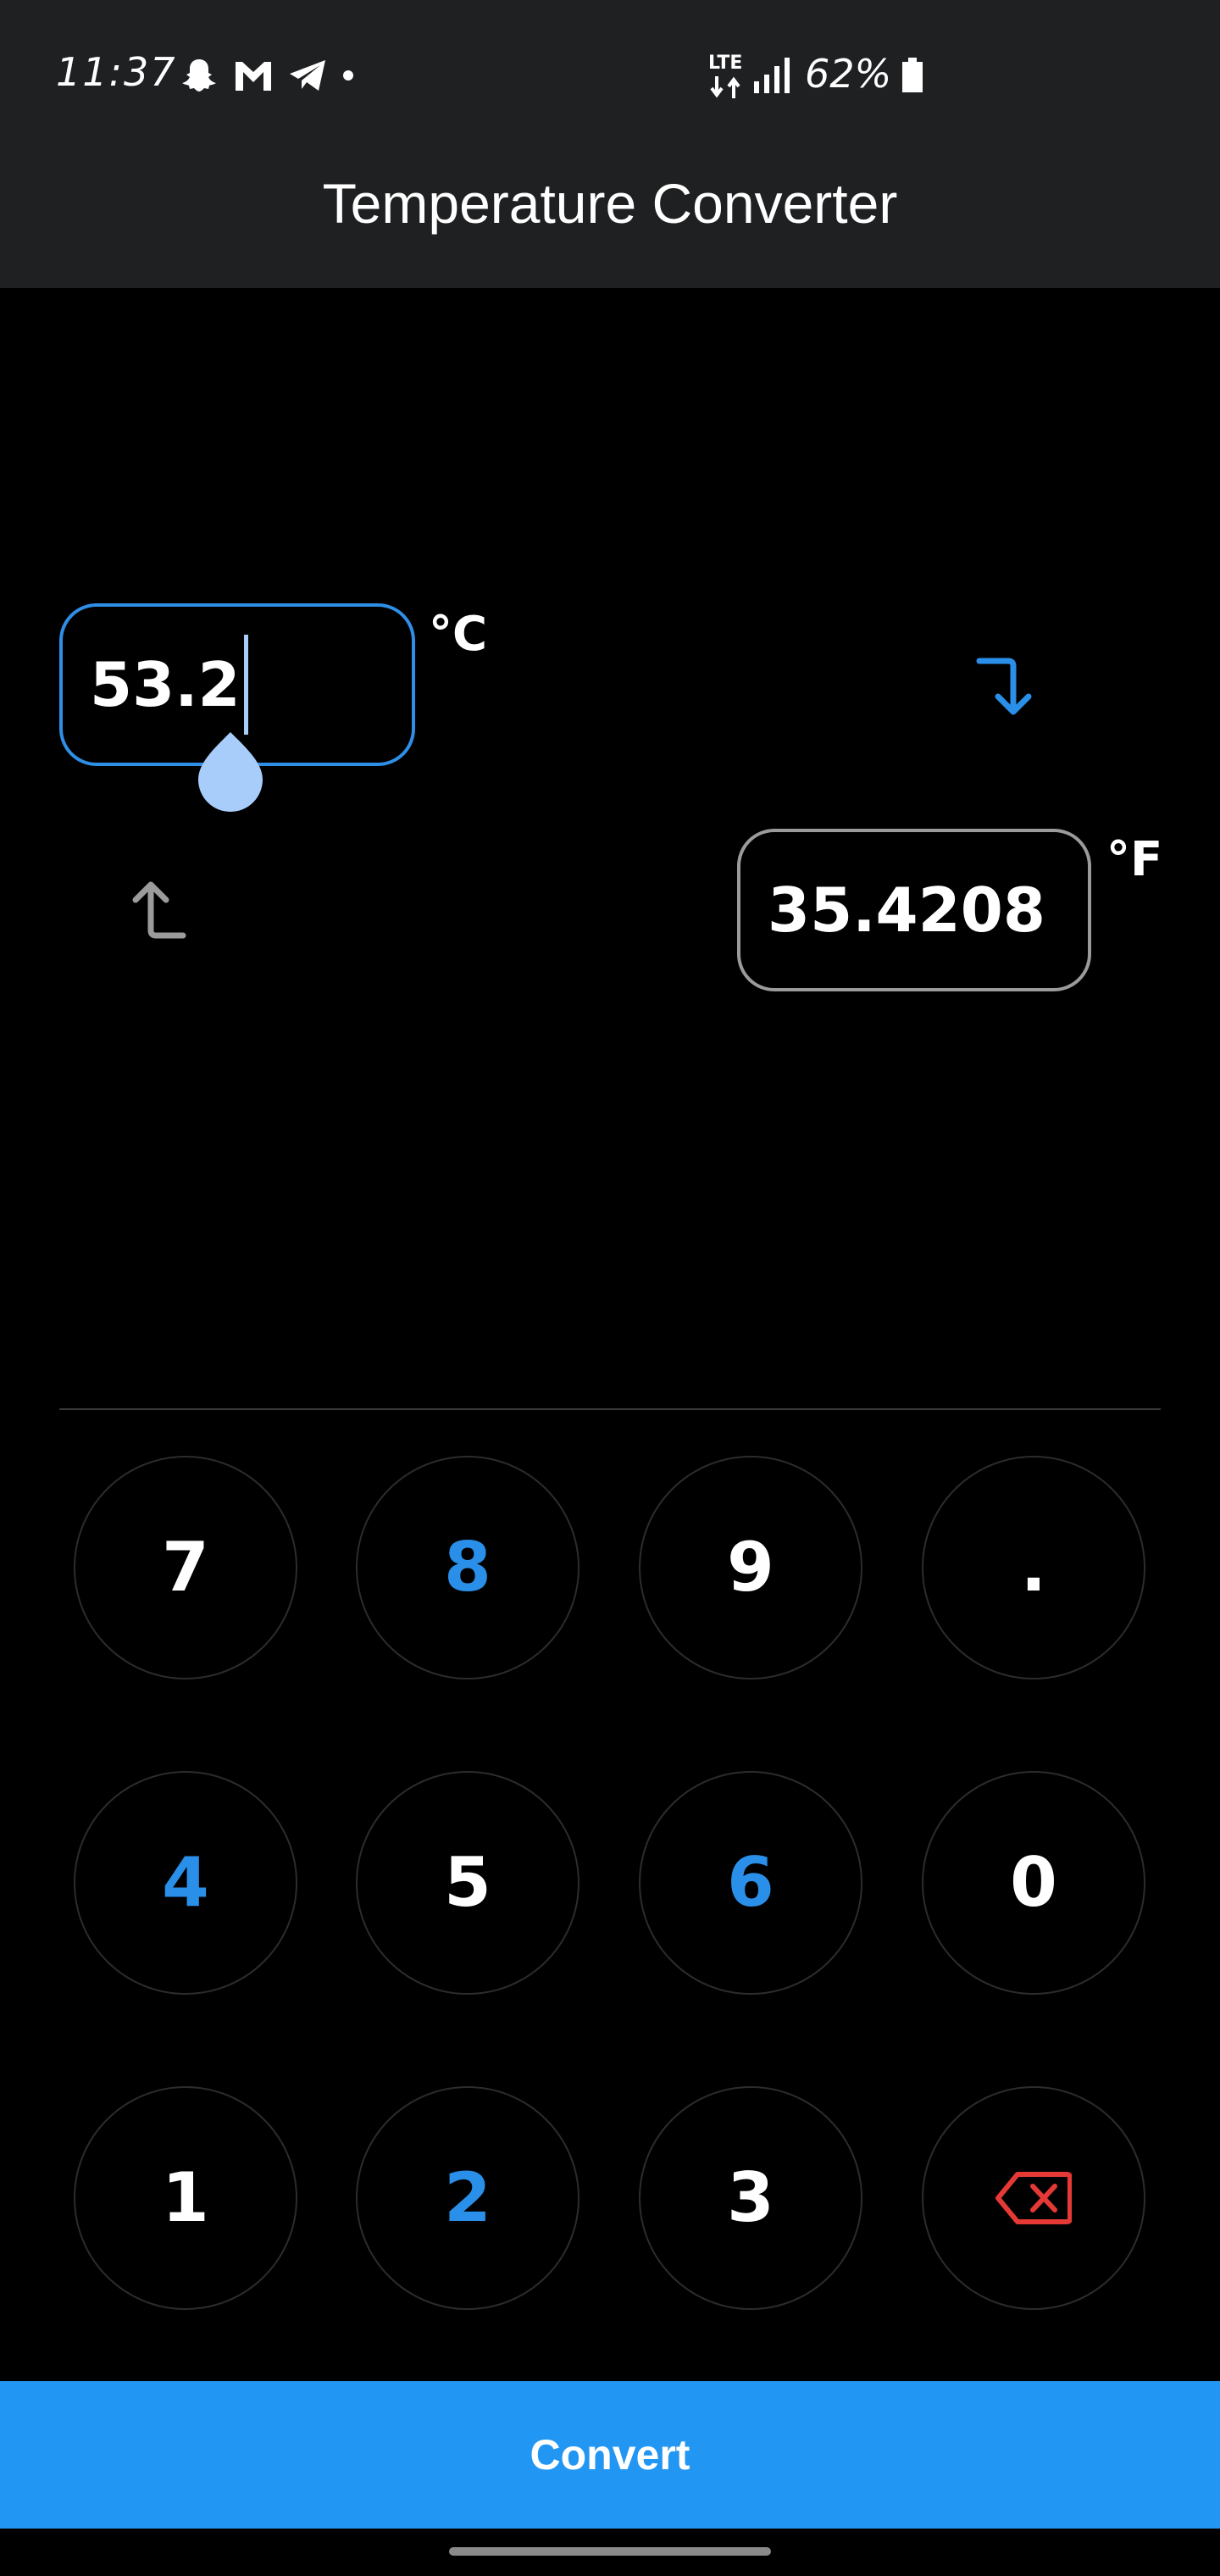 Image resolution: width=1220 pixels, height=2576 pixels. What do you see at coordinates (199, 75) in the screenshot?
I see `snapchat-icon` at bounding box center [199, 75].